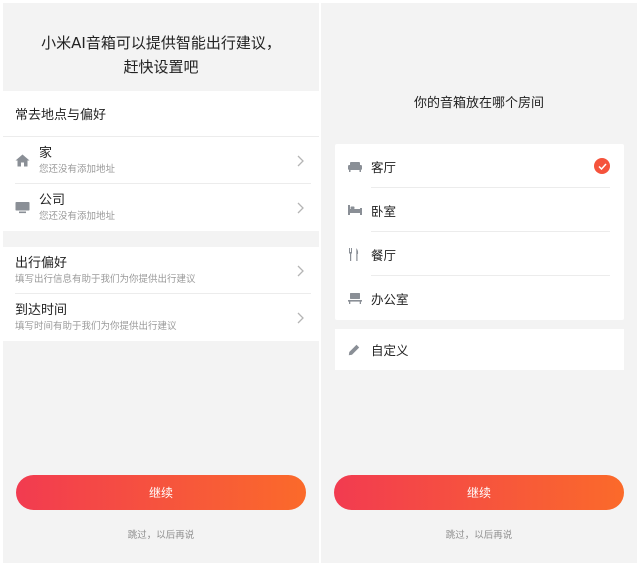 The image size is (640, 566). Describe the element at coordinates (27, 208) in the screenshot. I see `monitor-icon` at that location.